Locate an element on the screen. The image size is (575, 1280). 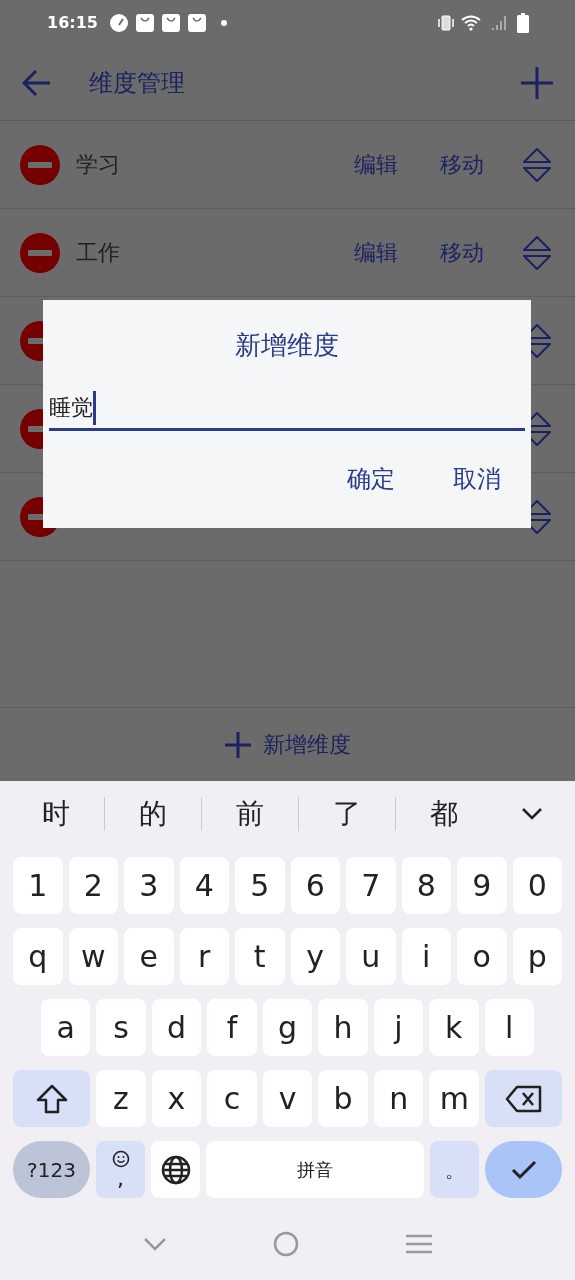
key: j is located at coordinates (398, 1027).